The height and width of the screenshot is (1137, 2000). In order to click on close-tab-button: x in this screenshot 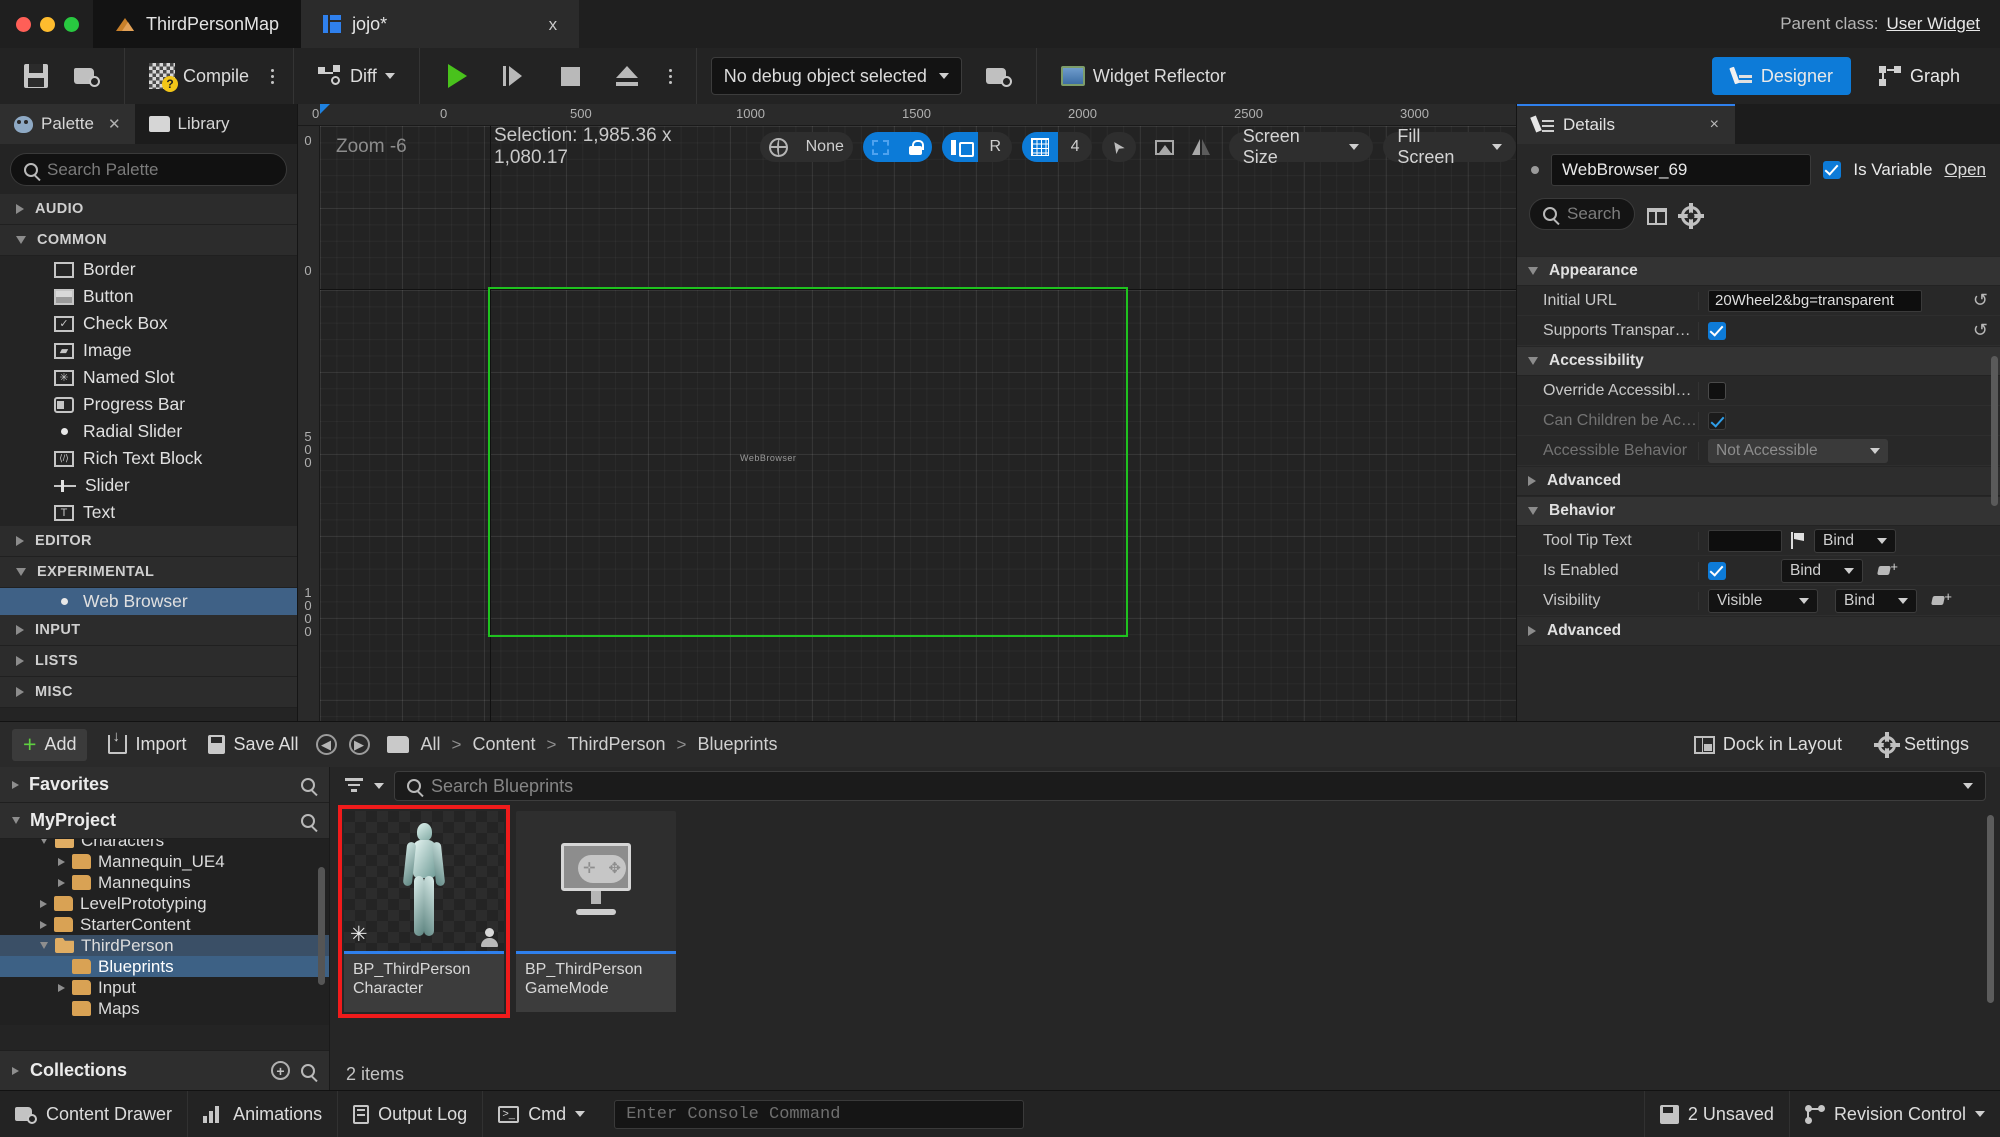, I will do `click(523, 24)`.